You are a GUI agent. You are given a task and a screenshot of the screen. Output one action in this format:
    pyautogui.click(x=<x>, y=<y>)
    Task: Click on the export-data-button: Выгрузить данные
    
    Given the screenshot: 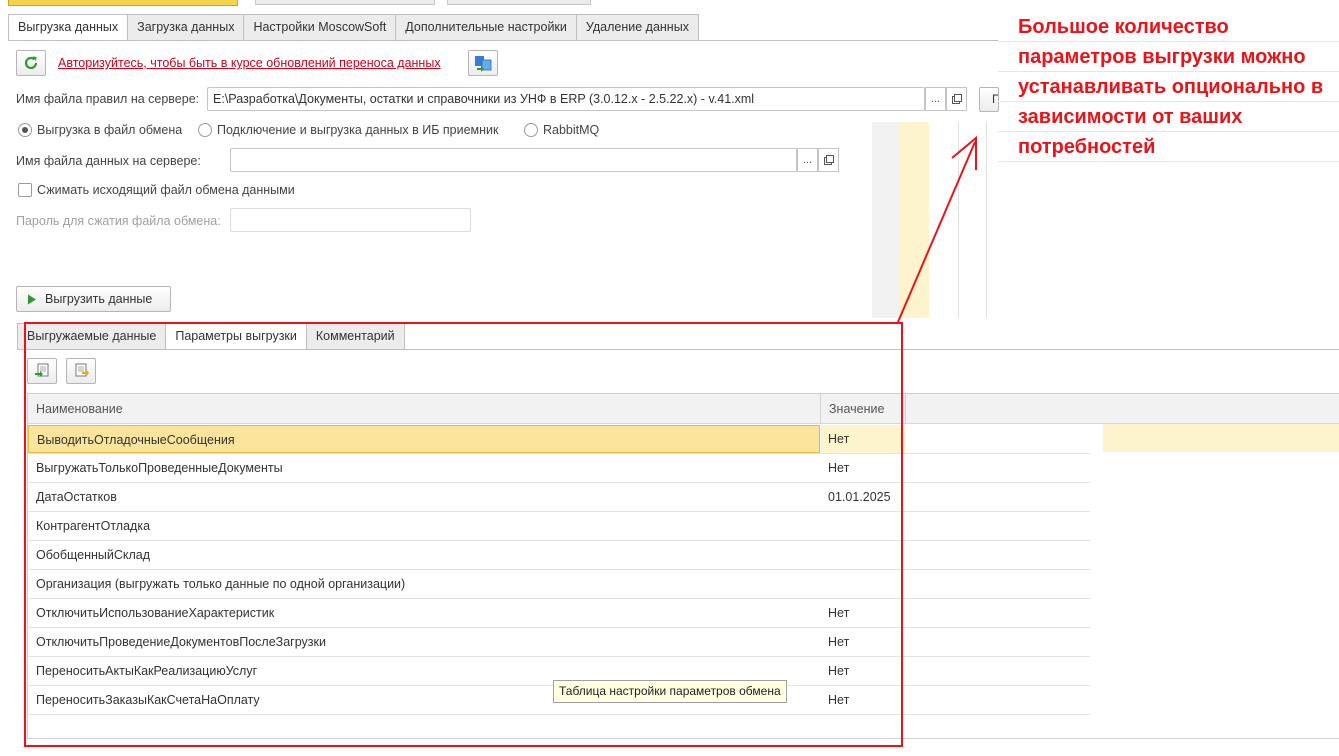 What is the action you would take?
    pyautogui.click(x=93, y=299)
    